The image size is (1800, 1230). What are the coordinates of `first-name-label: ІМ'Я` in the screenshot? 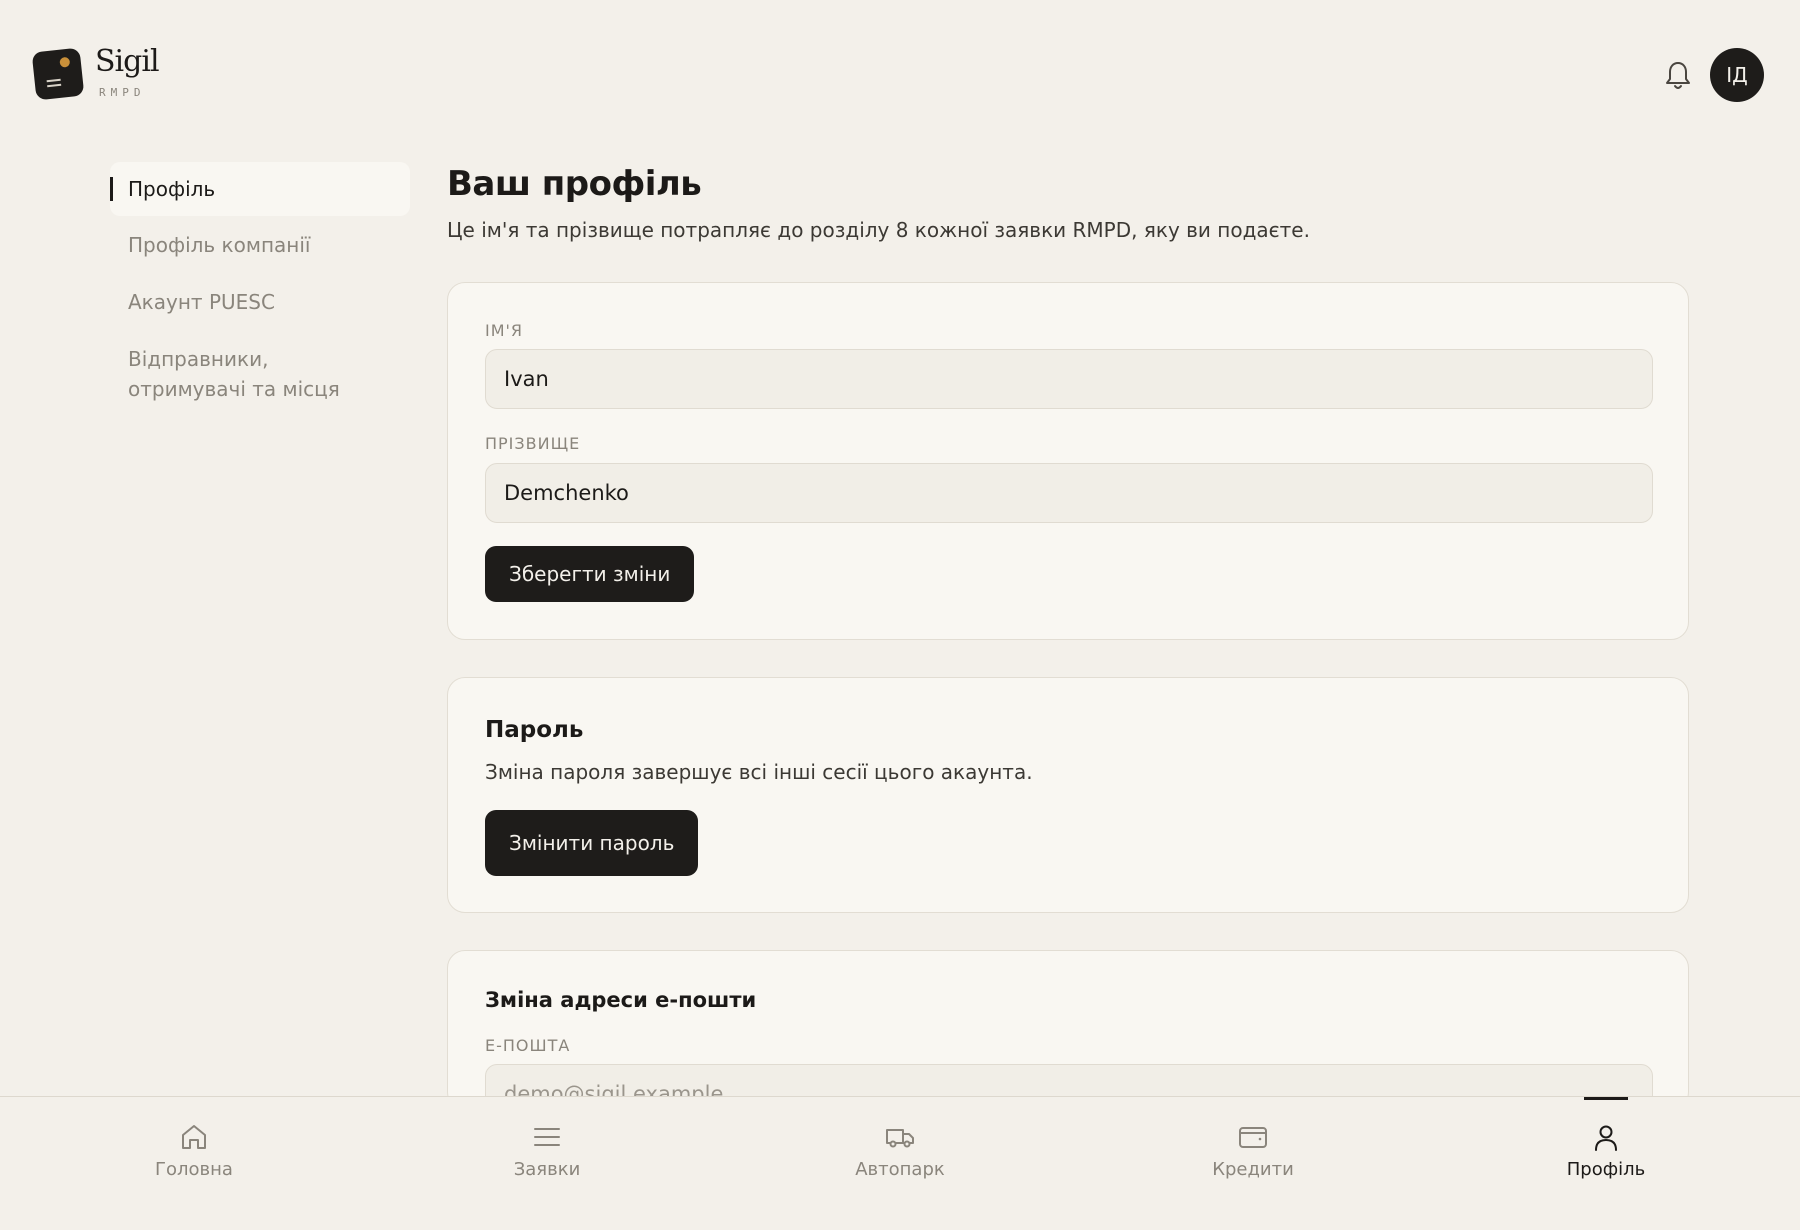 It's located at (504, 330).